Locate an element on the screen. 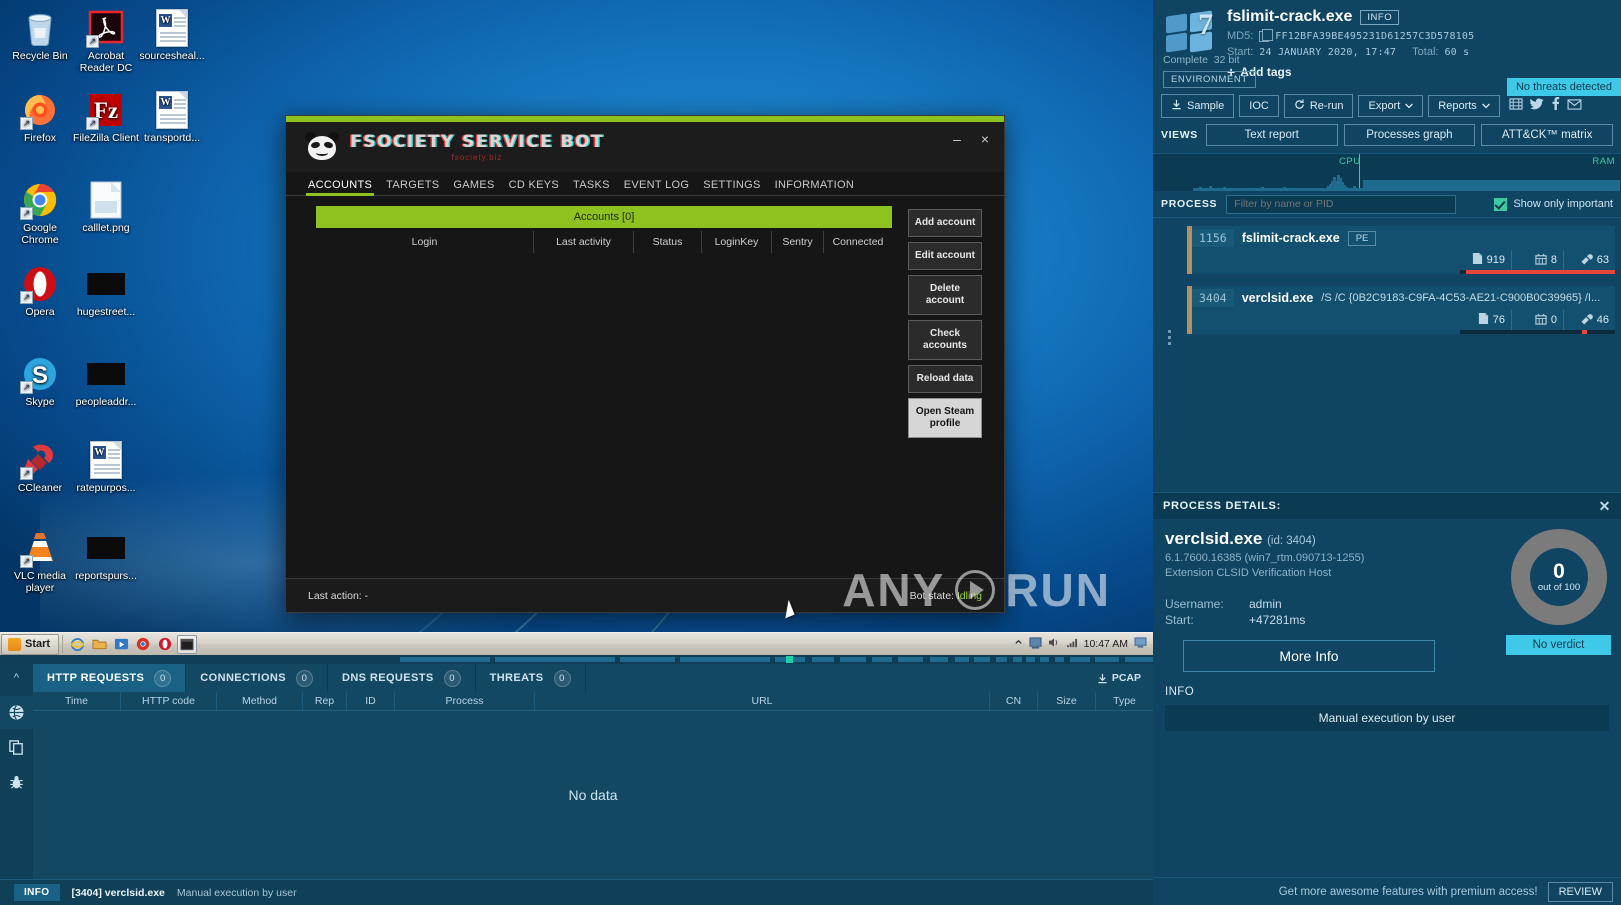  review-button: REVIEW is located at coordinates (1580, 891).